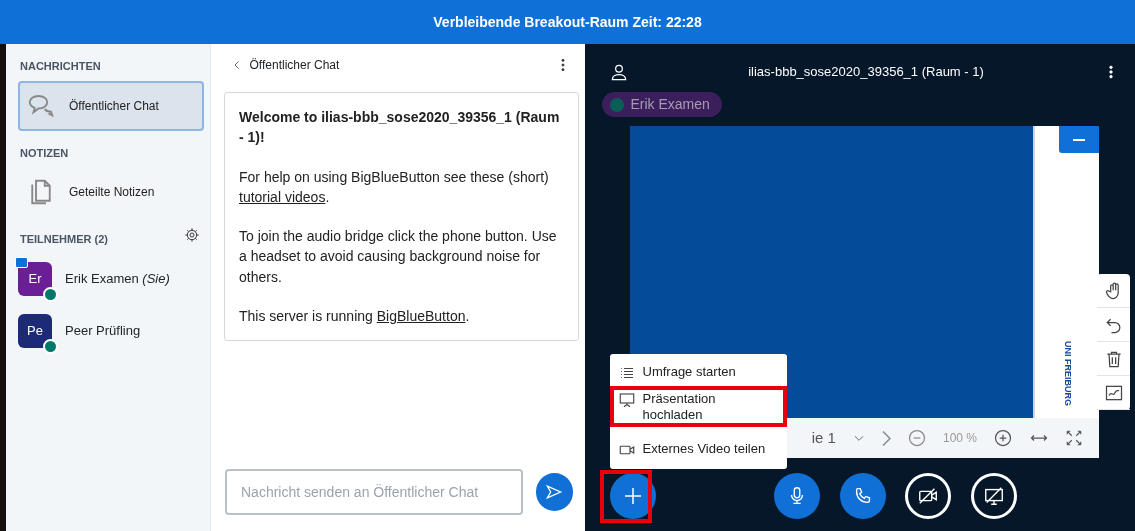  What do you see at coordinates (285, 65) in the screenshot?
I see `chat-back-button: Öffentlicher Chat` at bounding box center [285, 65].